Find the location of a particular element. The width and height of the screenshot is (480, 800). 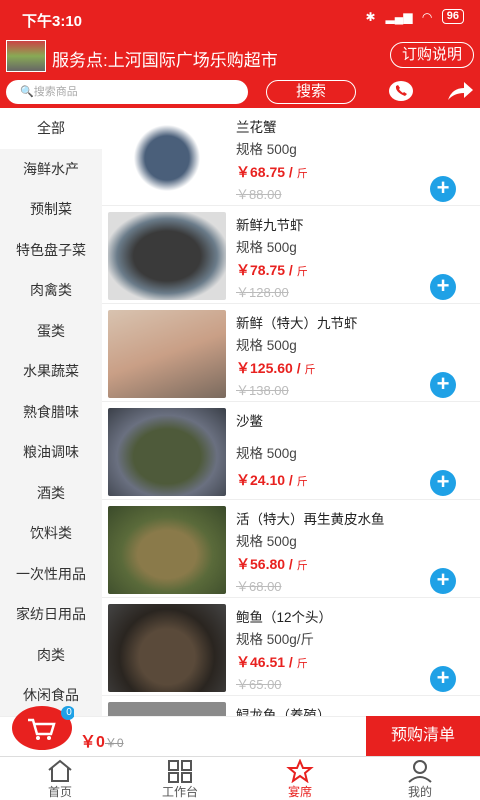

tab-label: 工作台 is located at coordinates (179, 792).